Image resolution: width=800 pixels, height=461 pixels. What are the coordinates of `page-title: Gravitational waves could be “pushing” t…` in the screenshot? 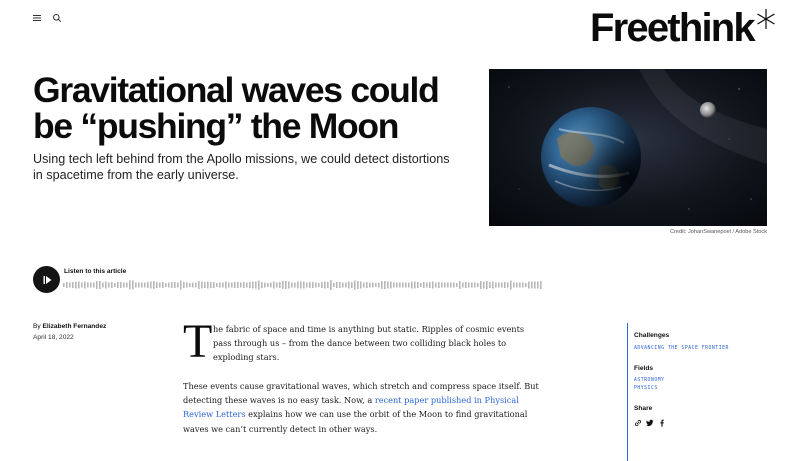 It's located at (243, 108).